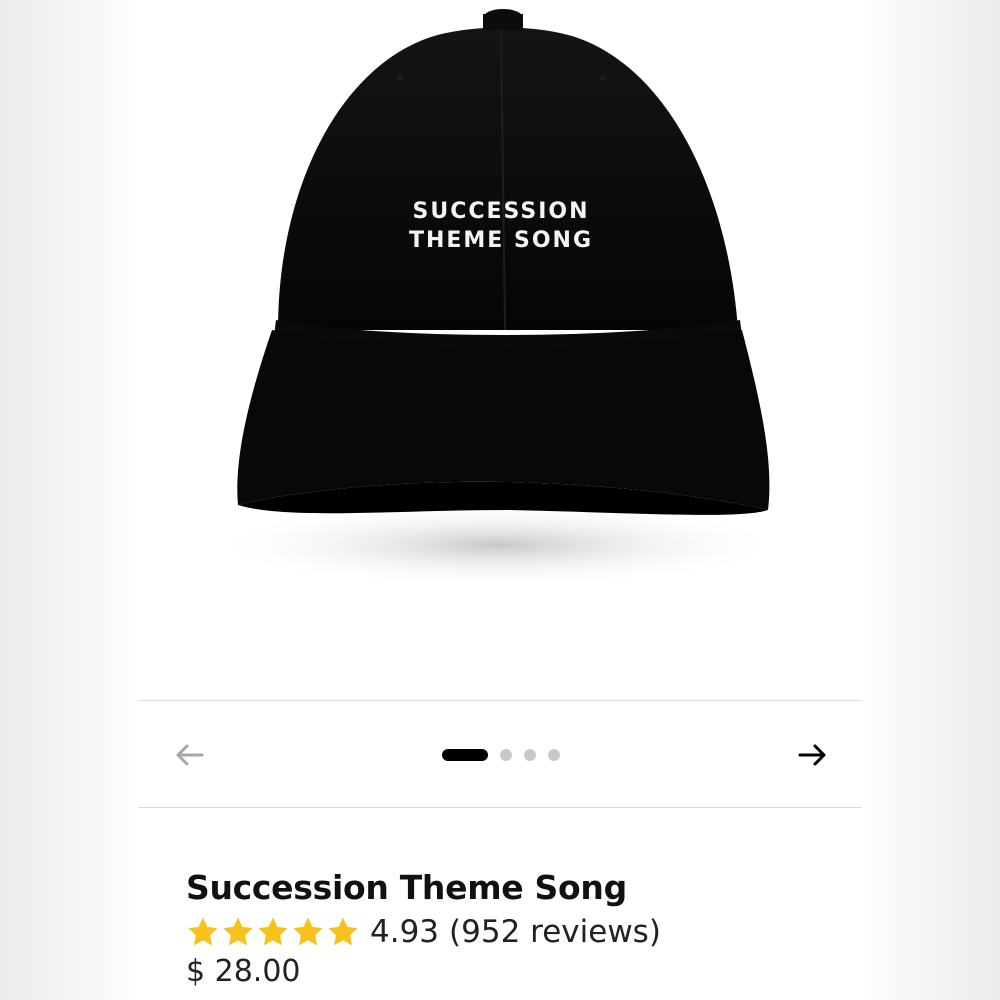  I want to click on arrow-right-icon, so click(812, 755).